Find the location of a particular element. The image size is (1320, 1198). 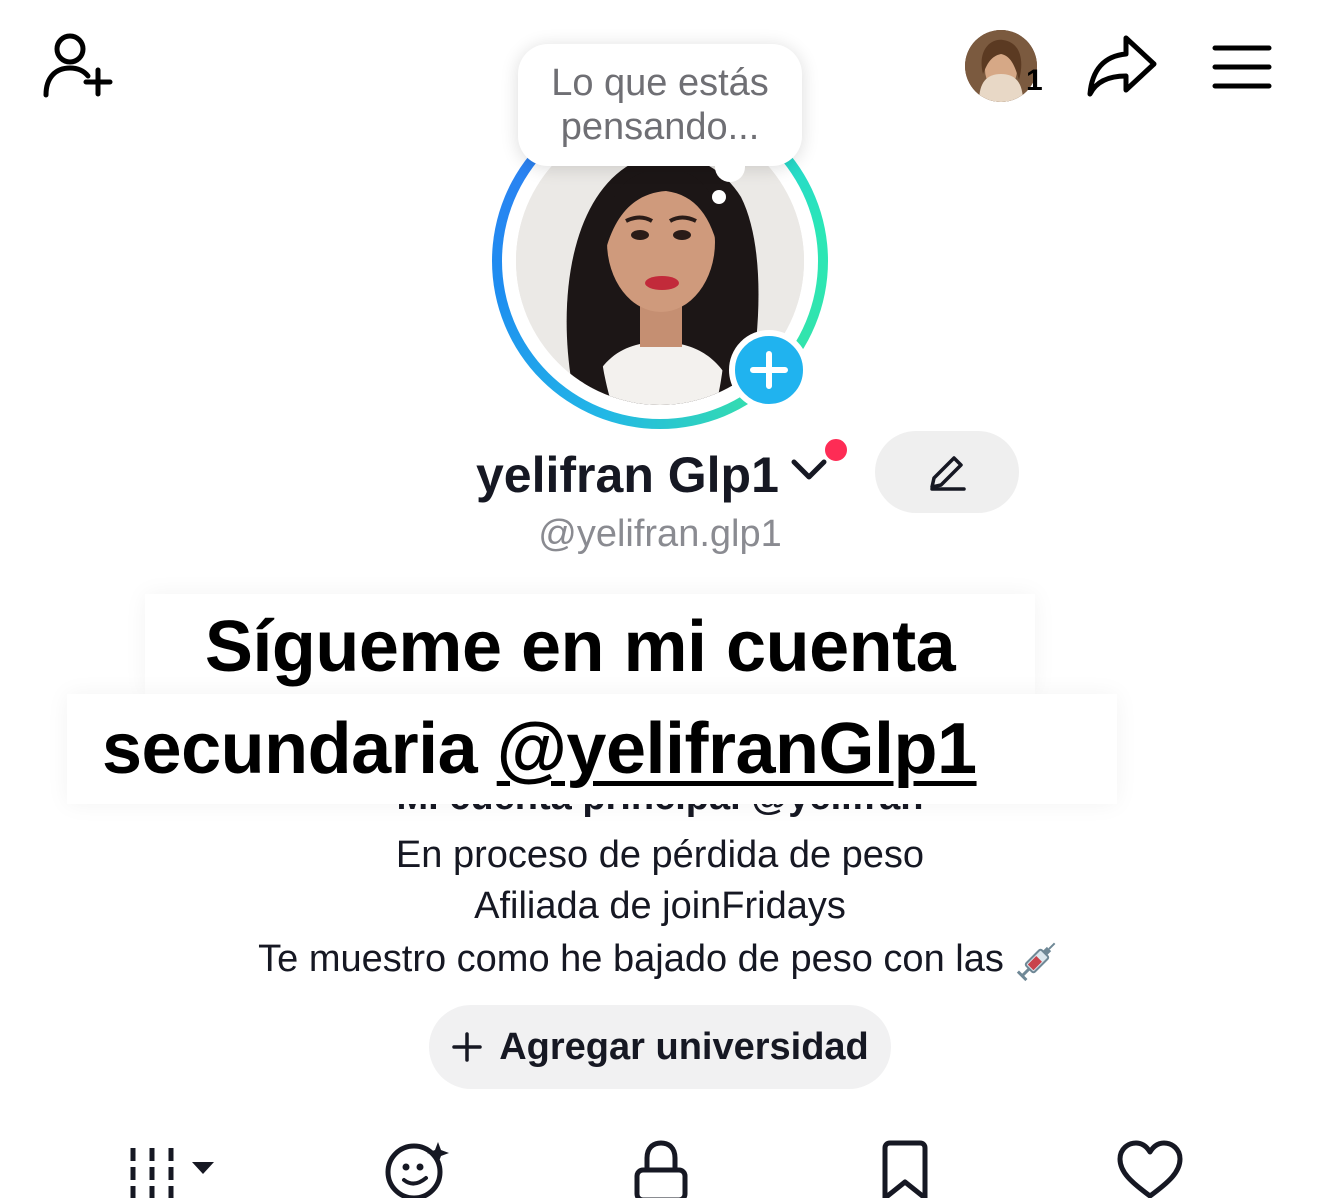

overlay-headline-line1: Sígueme en mi cuenta is located at coordinates (580, 647).